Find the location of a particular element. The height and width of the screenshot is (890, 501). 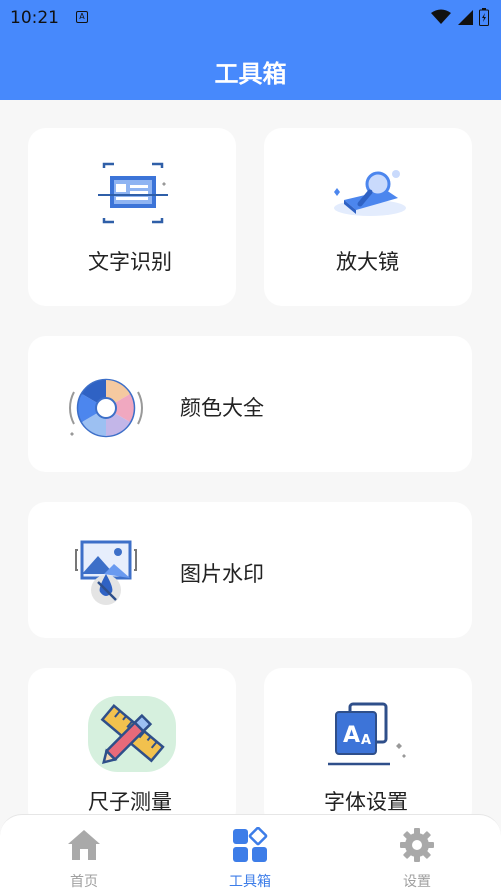

ruler-icon is located at coordinates (132, 734).